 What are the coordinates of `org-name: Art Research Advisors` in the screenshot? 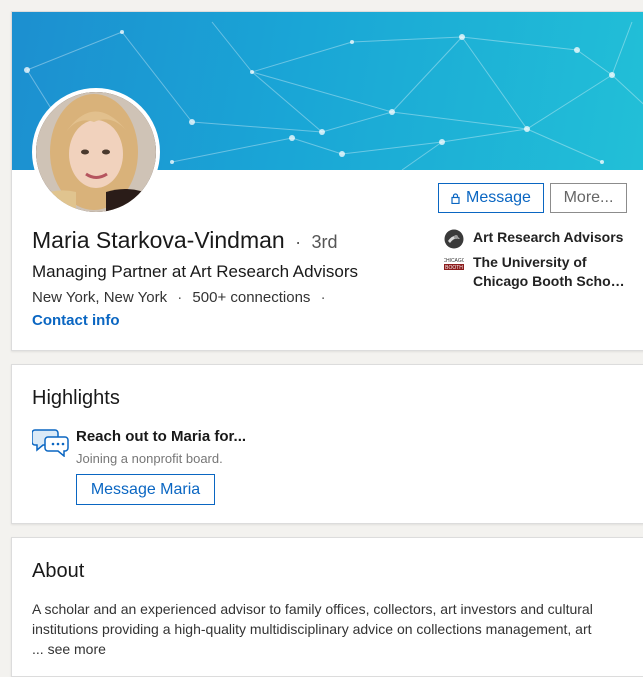 It's located at (548, 237).